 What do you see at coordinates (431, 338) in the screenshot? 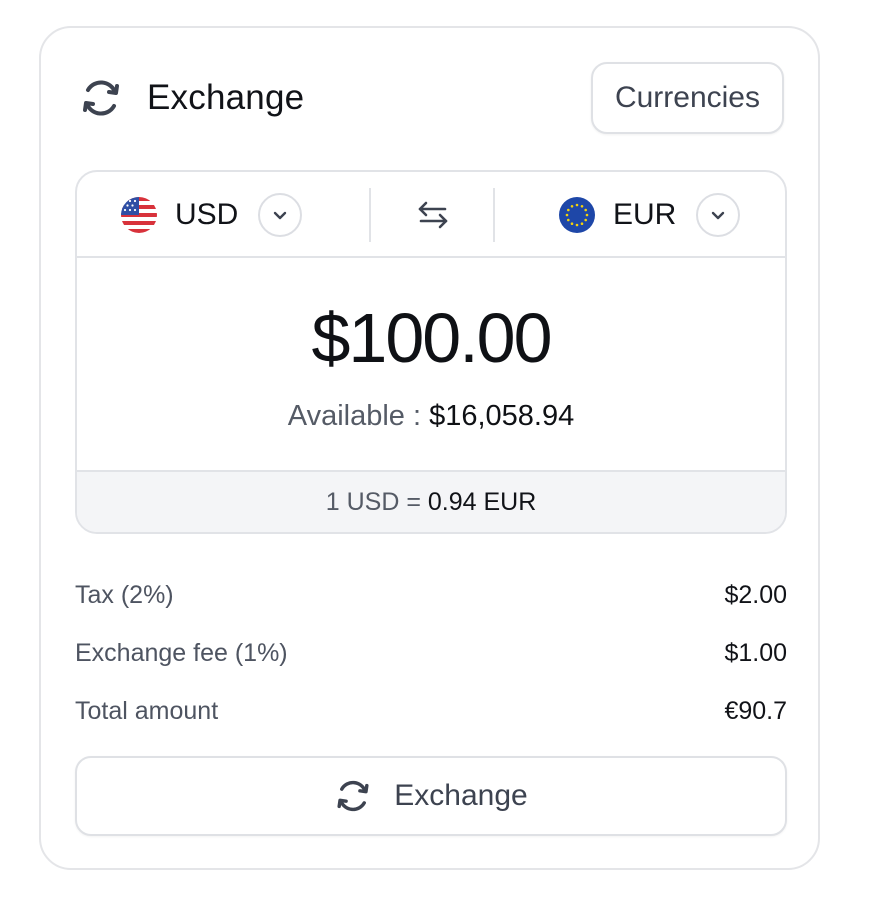
I see `amount-value: $100.00` at bounding box center [431, 338].